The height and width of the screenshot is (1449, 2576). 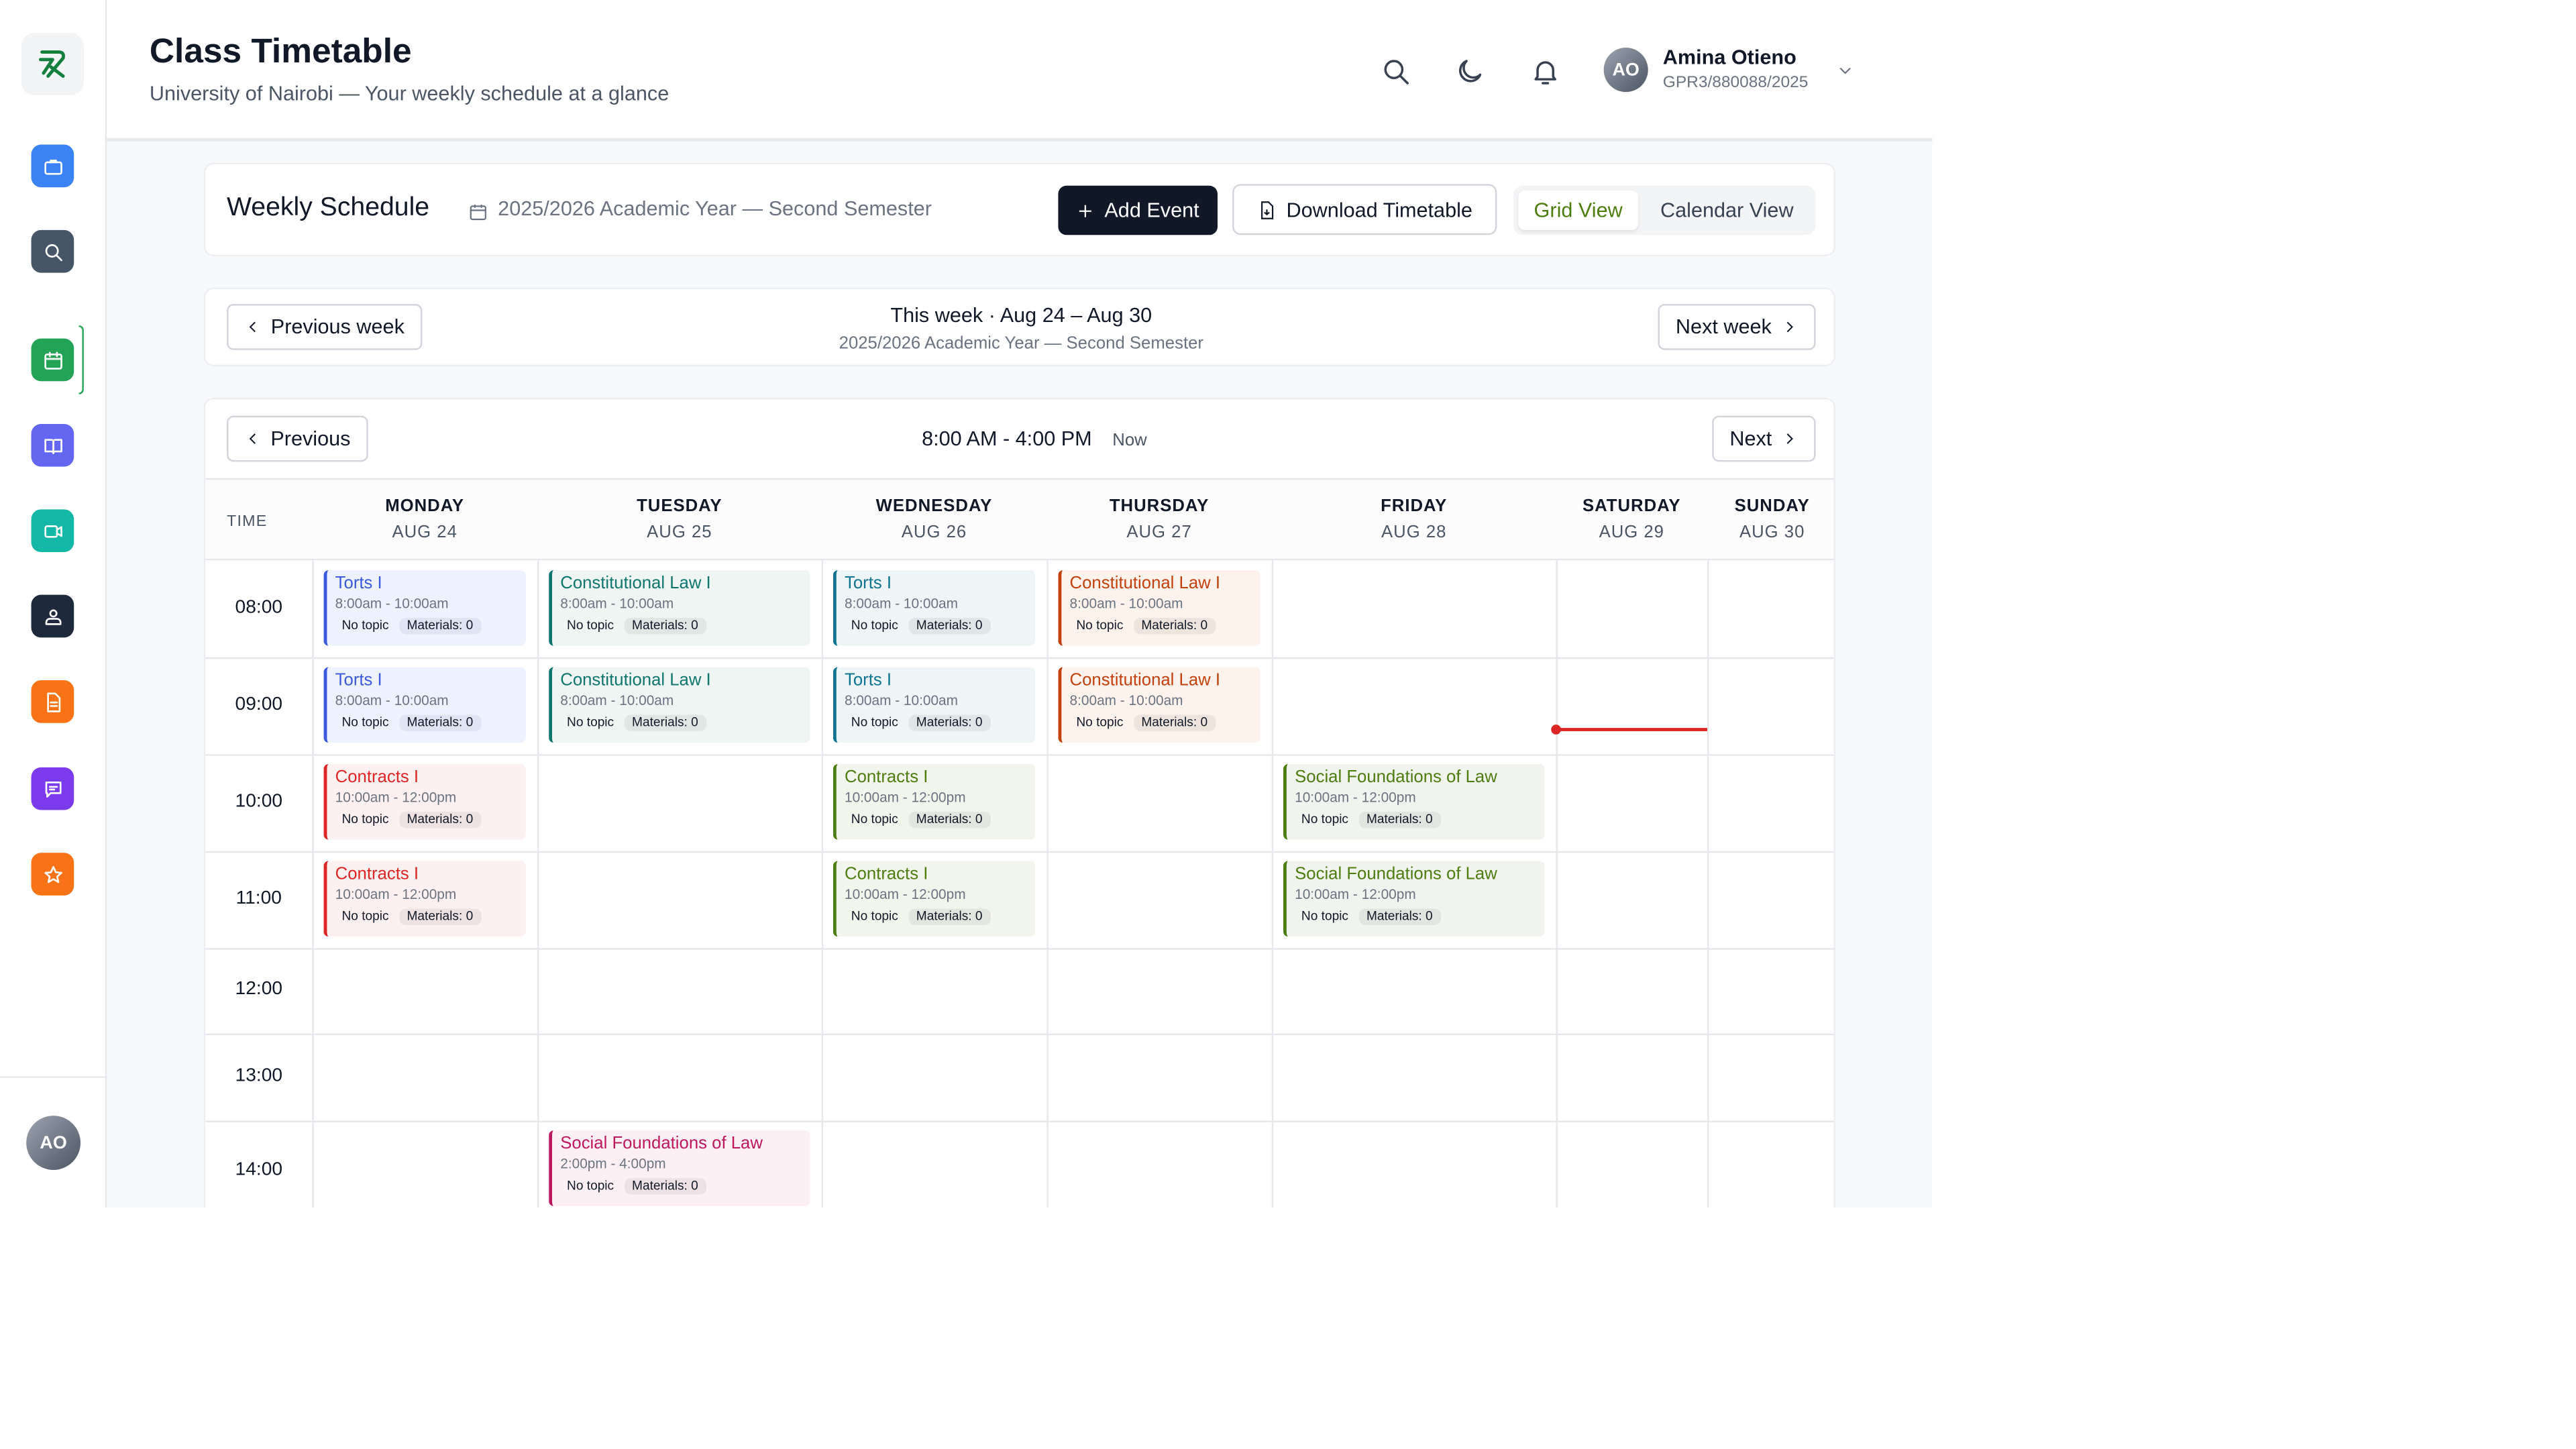 What do you see at coordinates (1772, 506) in the screenshot?
I see `day-name: SUNDAY` at bounding box center [1772, 506].